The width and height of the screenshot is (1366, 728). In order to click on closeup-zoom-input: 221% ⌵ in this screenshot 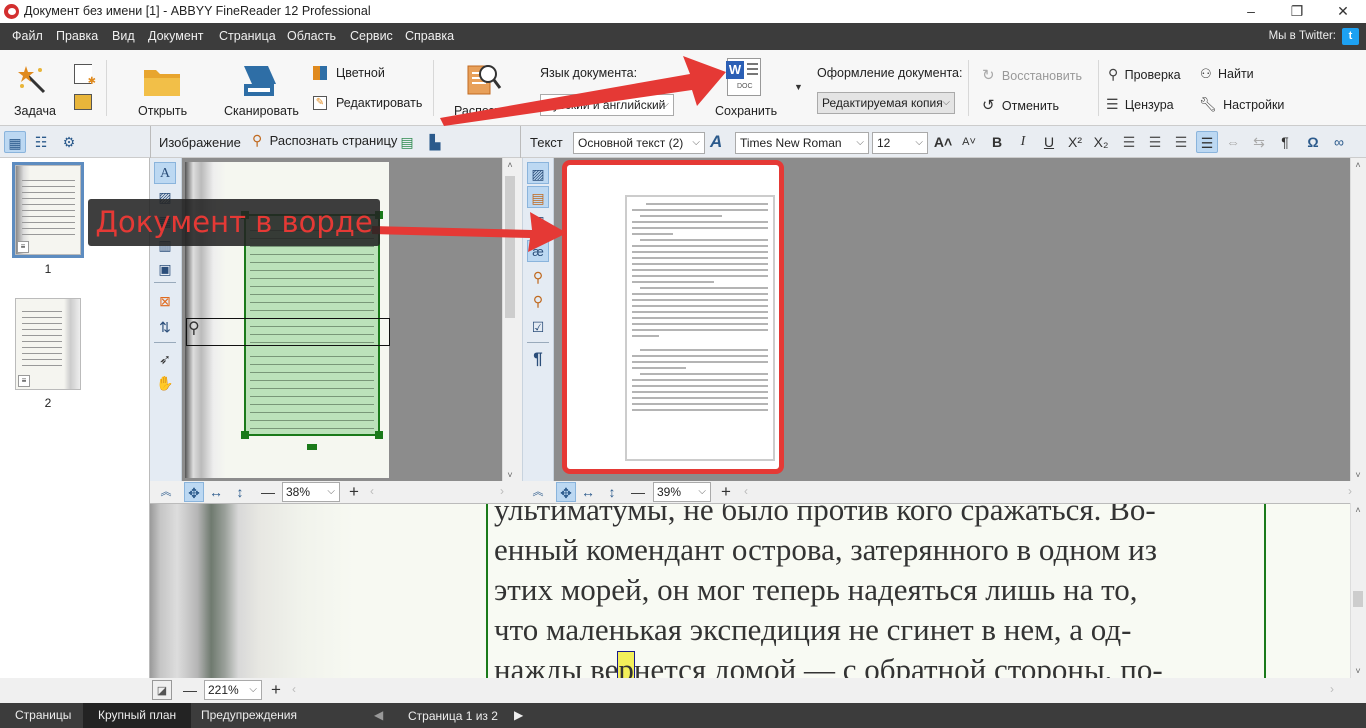, I will do `click(233, 690)`.